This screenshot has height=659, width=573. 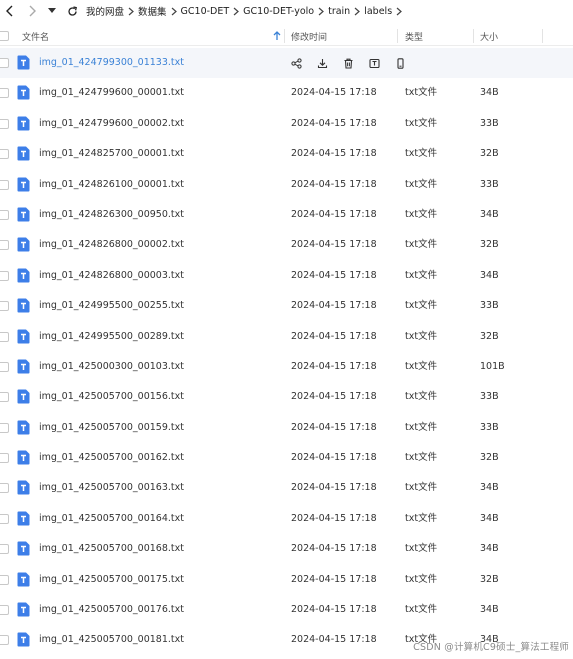 What do you see at coordinates (111, 397) in the screenshot?
I see `file-name: img_01_425005700_00156.txt` at bounding box center [111, 397].